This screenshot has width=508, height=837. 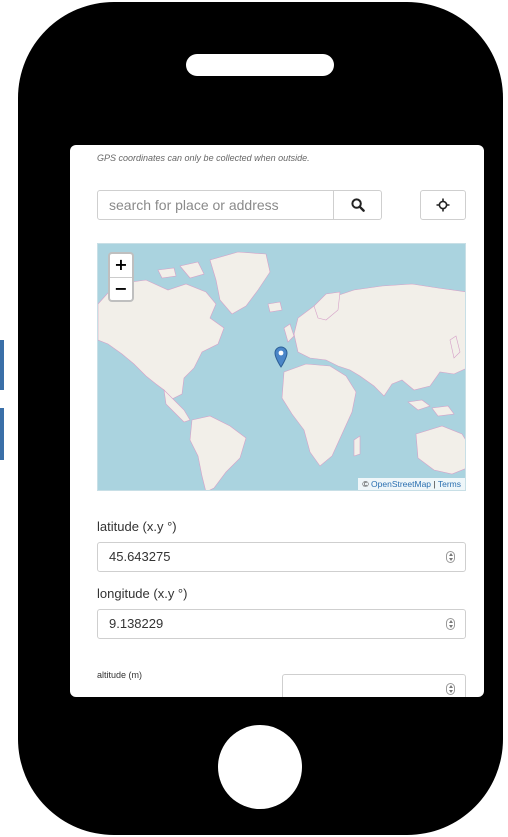 I want to click on longitude-label: longitude (x.y °), so click(x=142, y=593).